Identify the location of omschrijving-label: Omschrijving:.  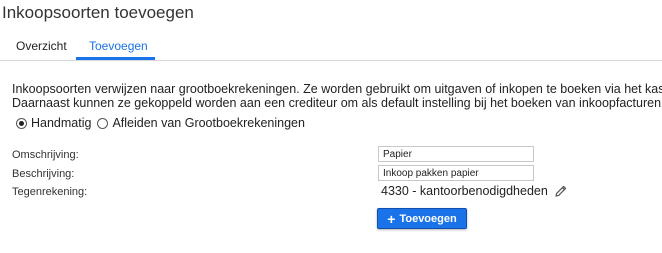
(45, 155).